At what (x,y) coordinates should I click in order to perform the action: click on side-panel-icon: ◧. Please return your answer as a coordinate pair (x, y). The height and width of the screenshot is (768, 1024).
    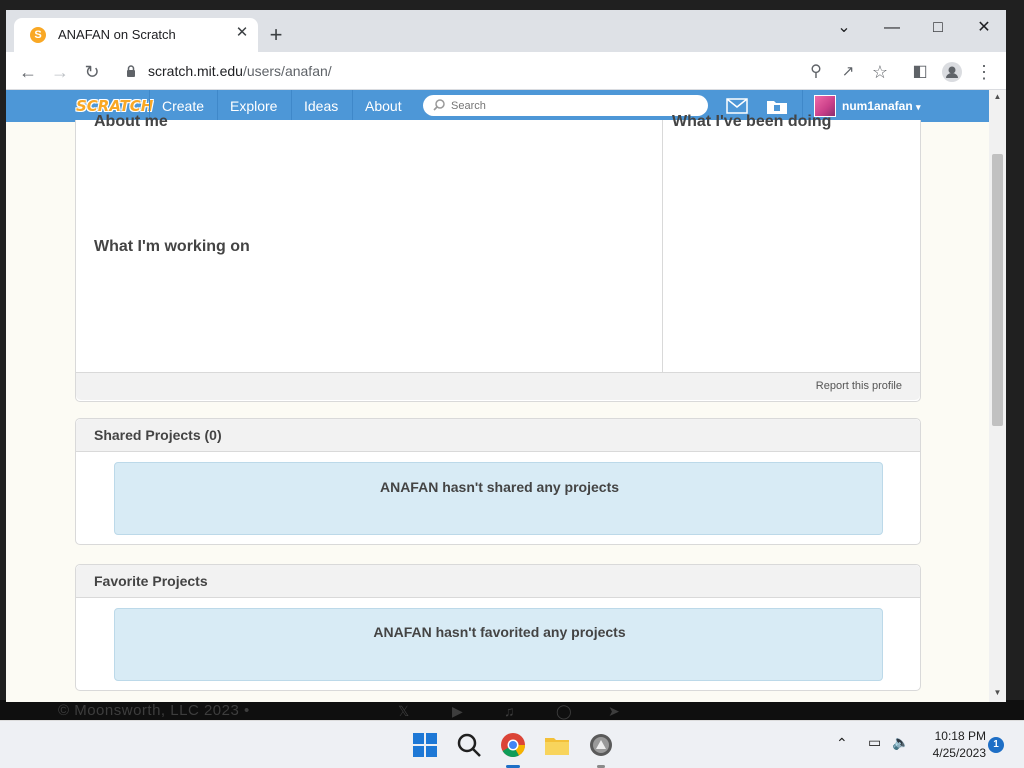
    Looking at the image, I should click on (920, 72).